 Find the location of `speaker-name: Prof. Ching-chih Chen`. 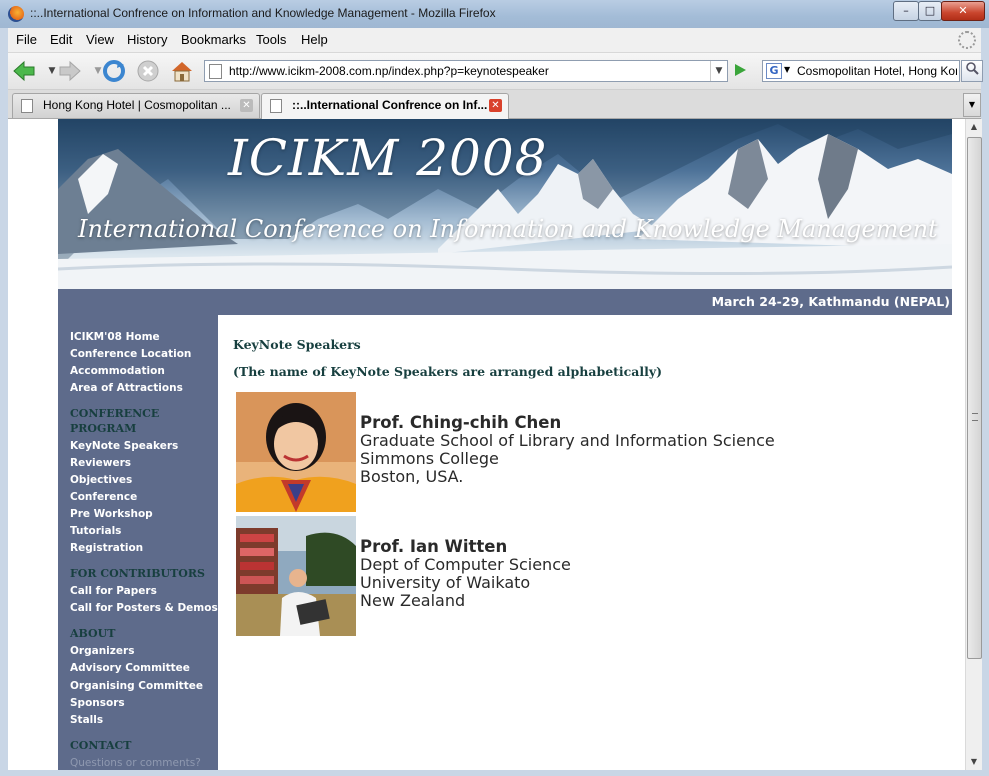

speaker-name: Prof. Ching-chih Chen is located at coordinates (461, 422).